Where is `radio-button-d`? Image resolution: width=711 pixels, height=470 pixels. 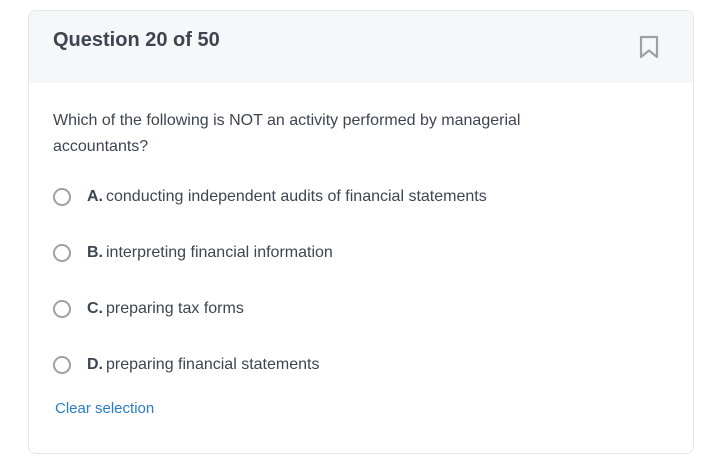
radio-button-d is located at coordinates (62, 365).